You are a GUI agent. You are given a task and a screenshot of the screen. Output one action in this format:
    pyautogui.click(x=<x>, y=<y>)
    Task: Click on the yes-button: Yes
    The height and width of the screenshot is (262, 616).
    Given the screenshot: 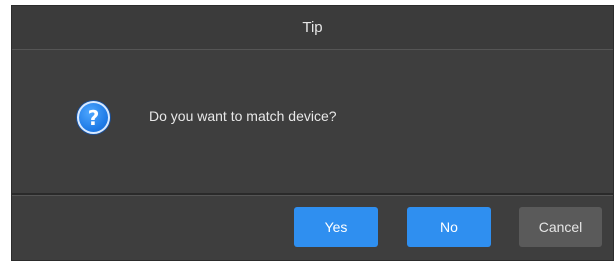 What is the action you would take?
    pyautogui.click(x=336, y=227)
    